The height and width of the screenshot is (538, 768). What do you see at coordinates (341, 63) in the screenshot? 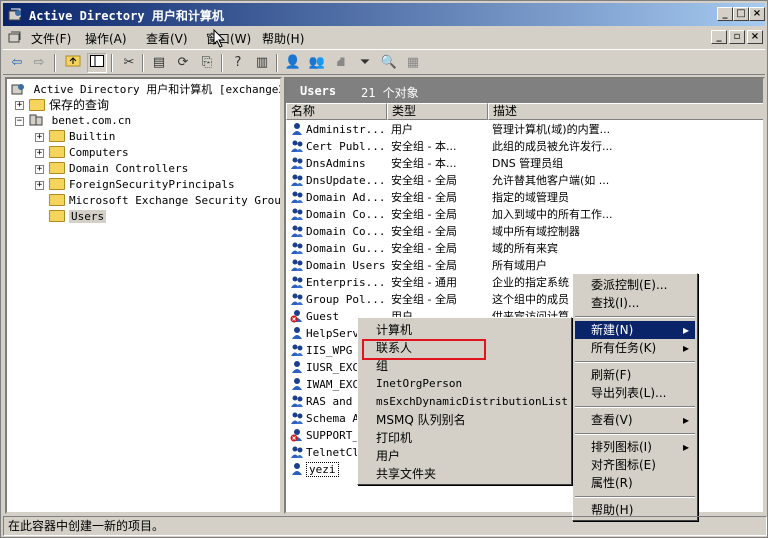
I see `add-to-group-icon: ⛘` at bounding box center [341, 63].